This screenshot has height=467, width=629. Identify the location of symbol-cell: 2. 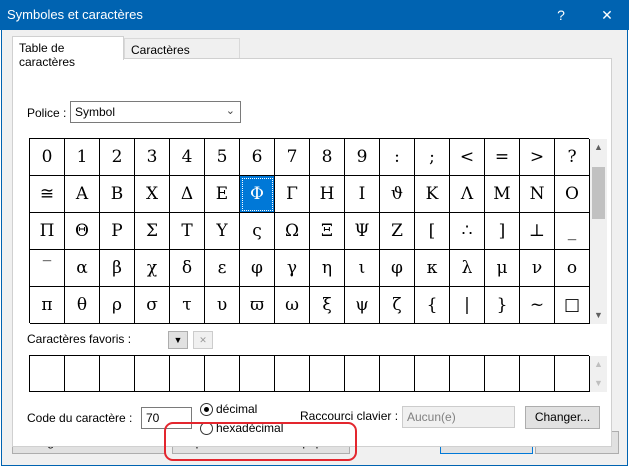
(117, 157).